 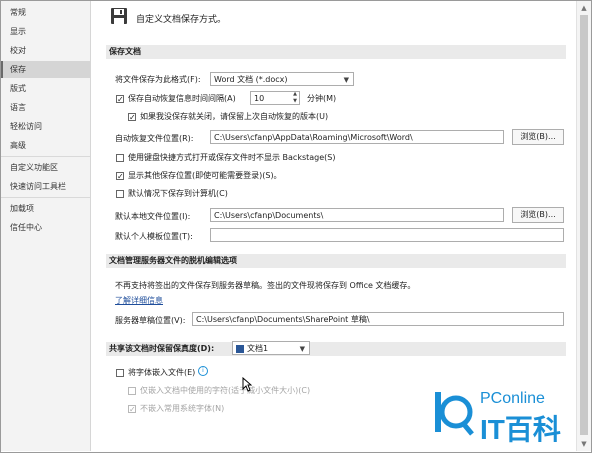 I want to click on watermark-brand2: IT百科, so click(x=520, y=429).